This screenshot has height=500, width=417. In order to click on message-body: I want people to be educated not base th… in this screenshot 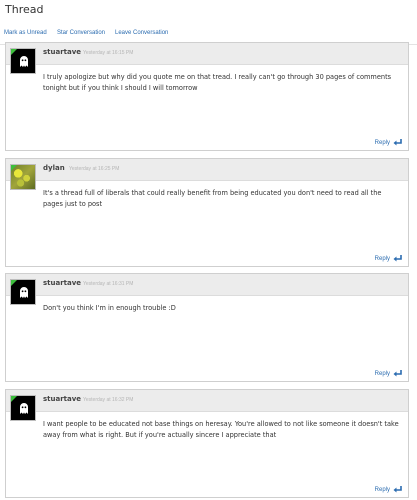, I will do `click(221, 429)`.